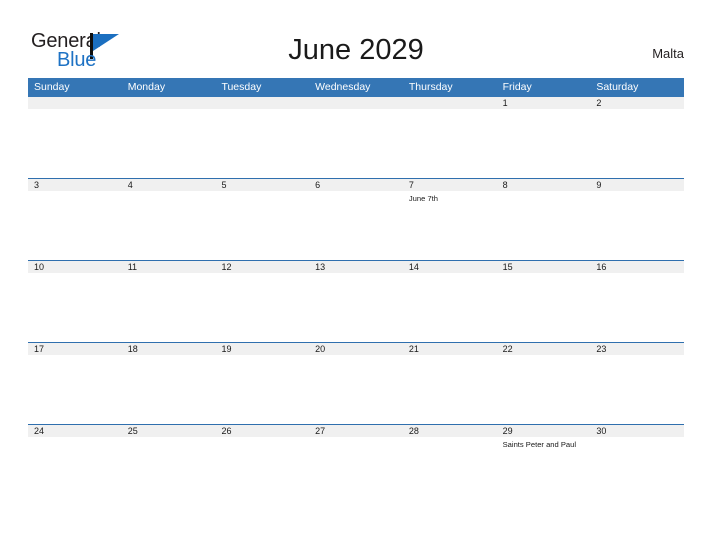 The image size is (712, 550). What do you see at coordinates (241, 87) in the screenshot?
I see `weekday-header-tuesday: Tuesday` at bounding box center [241, 87].